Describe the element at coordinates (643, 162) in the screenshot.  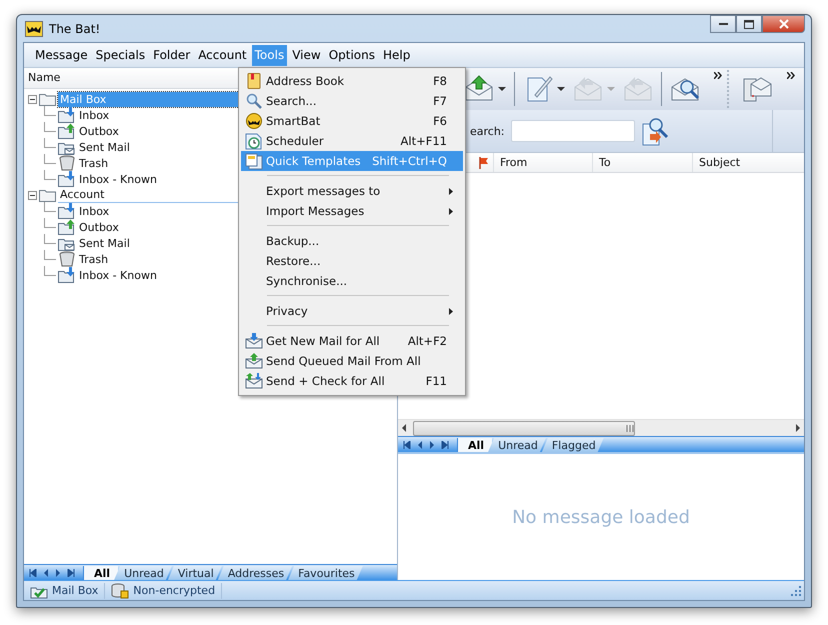
I see `column-header: To` at that location.